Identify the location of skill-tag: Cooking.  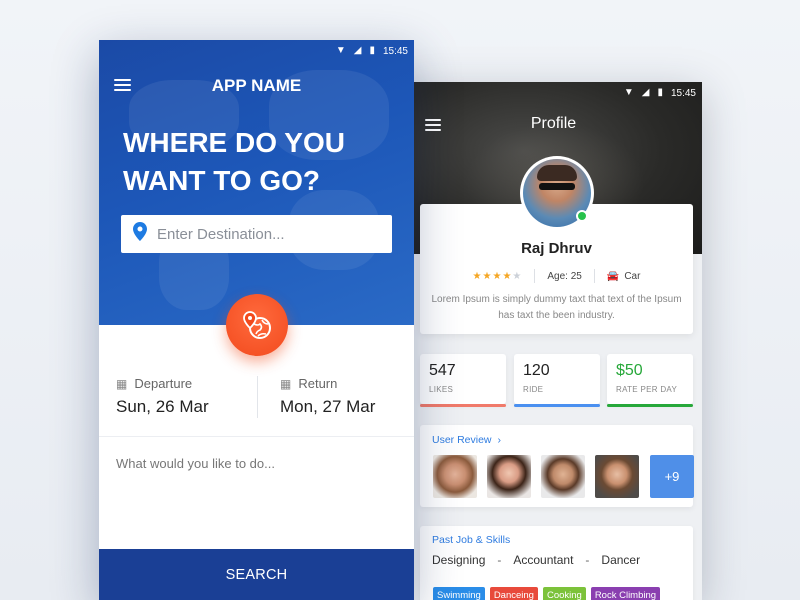
(564, 593).